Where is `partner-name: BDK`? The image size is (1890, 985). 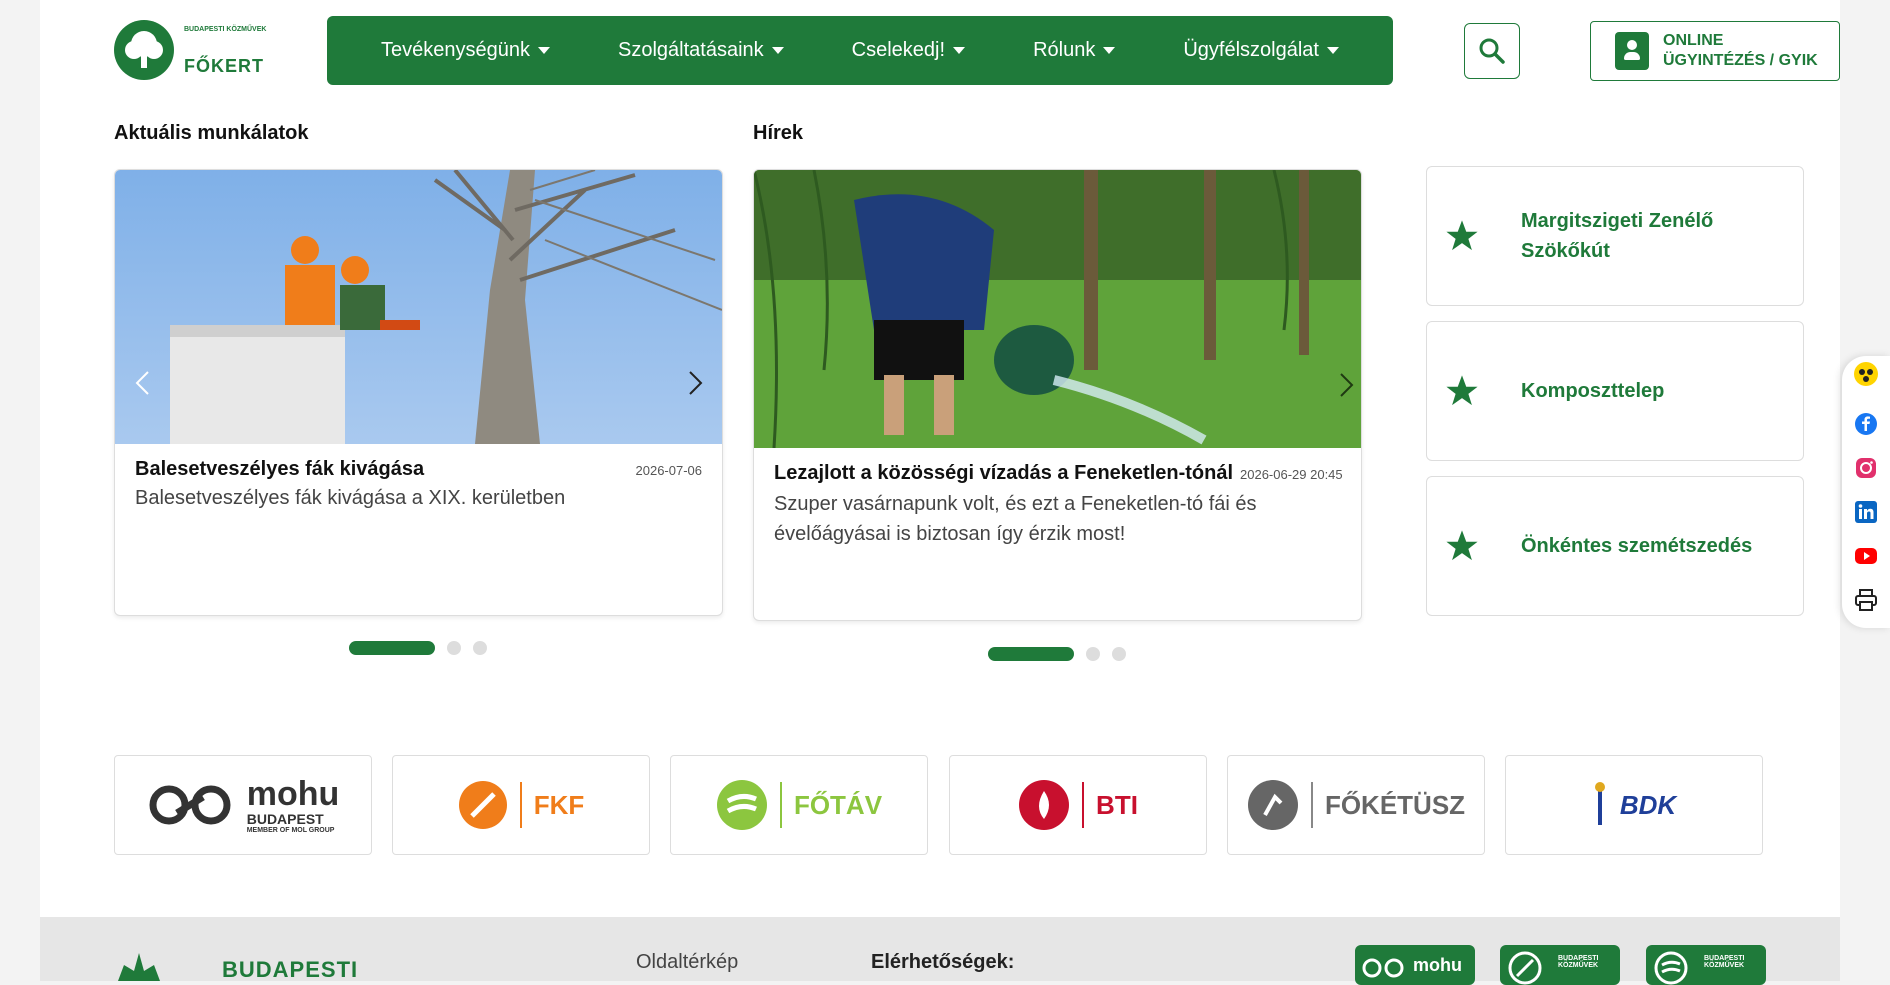
partner-name: BDK is located at coordinates (1648, 804).